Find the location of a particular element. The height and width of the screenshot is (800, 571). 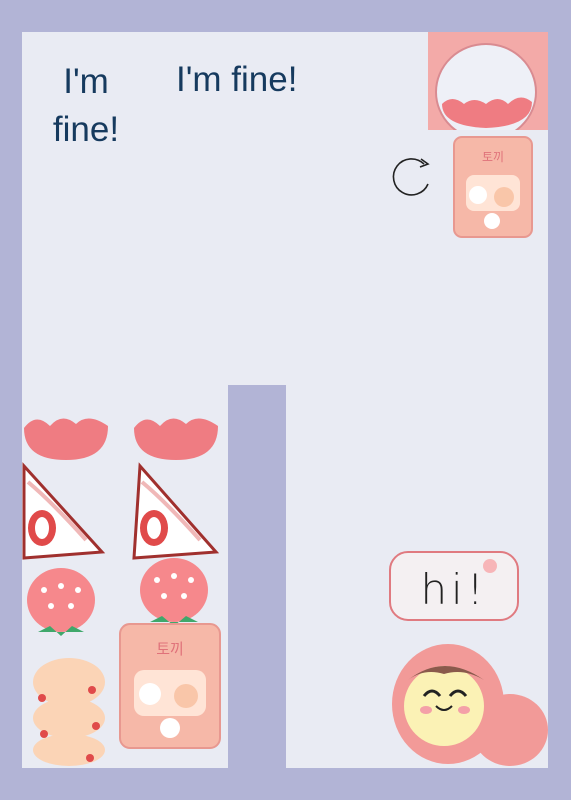

im-fine-text-stacked: I'm fine! is located at coordinates (86, 106).